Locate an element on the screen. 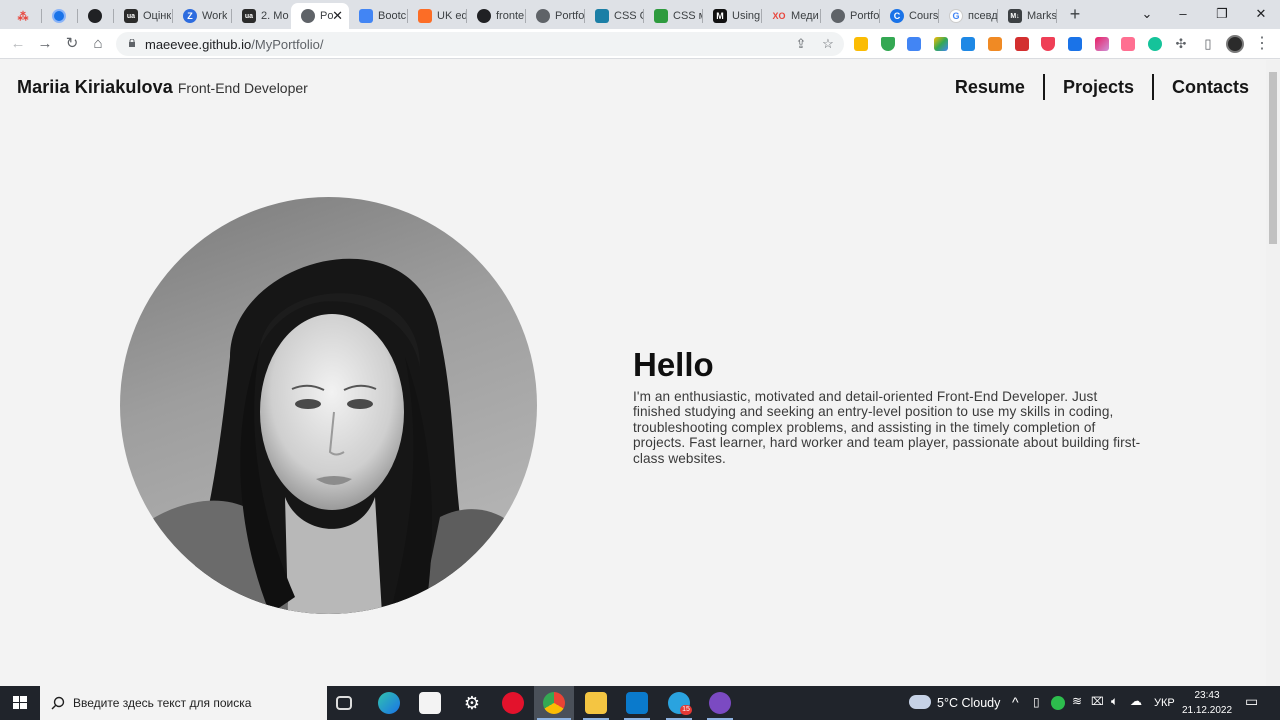  address-bar: maeevee.github.io/MyPortfolio/ ⇪ ☆ is located at coordinates (480, 44).